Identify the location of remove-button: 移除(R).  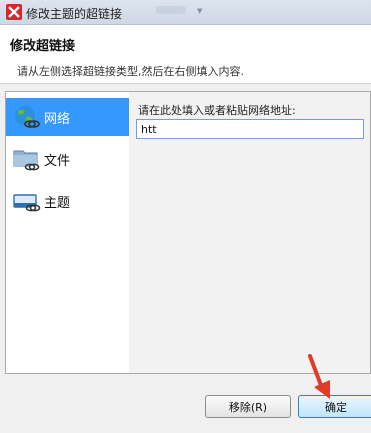
(248, 406).